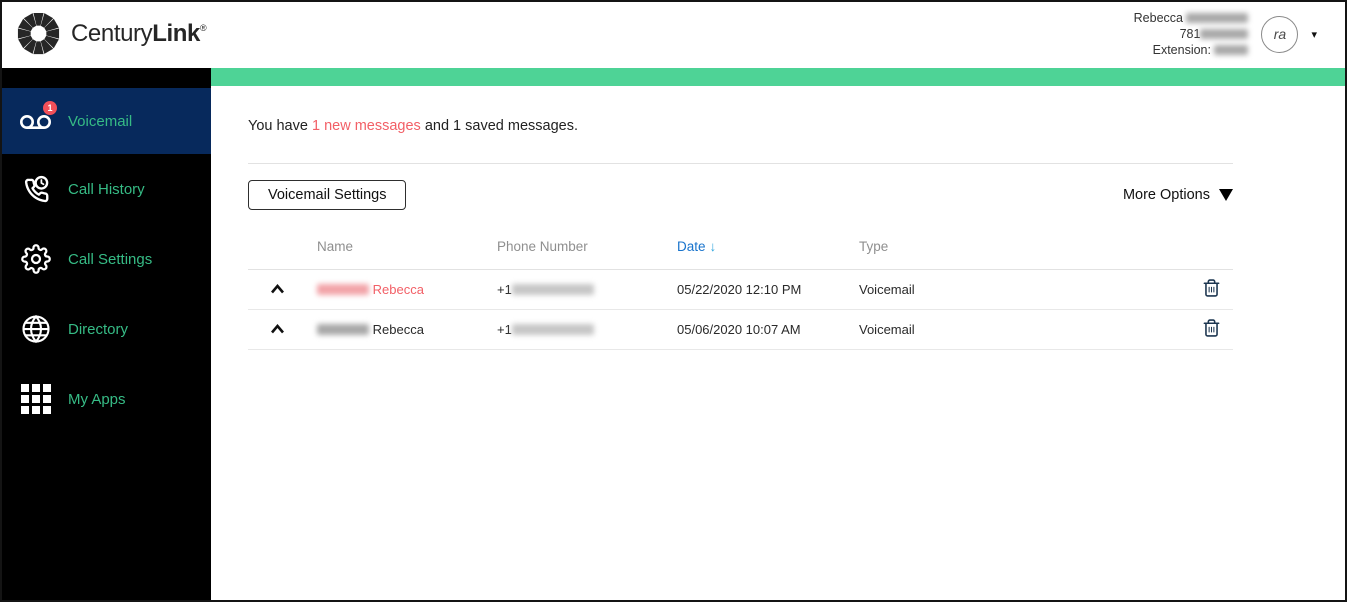 The image size is (1347, 602). What do you see at coordinates (278, 126) in the screenshot?
I see `summary-prefix: You have` at bounding box center [278, 126].